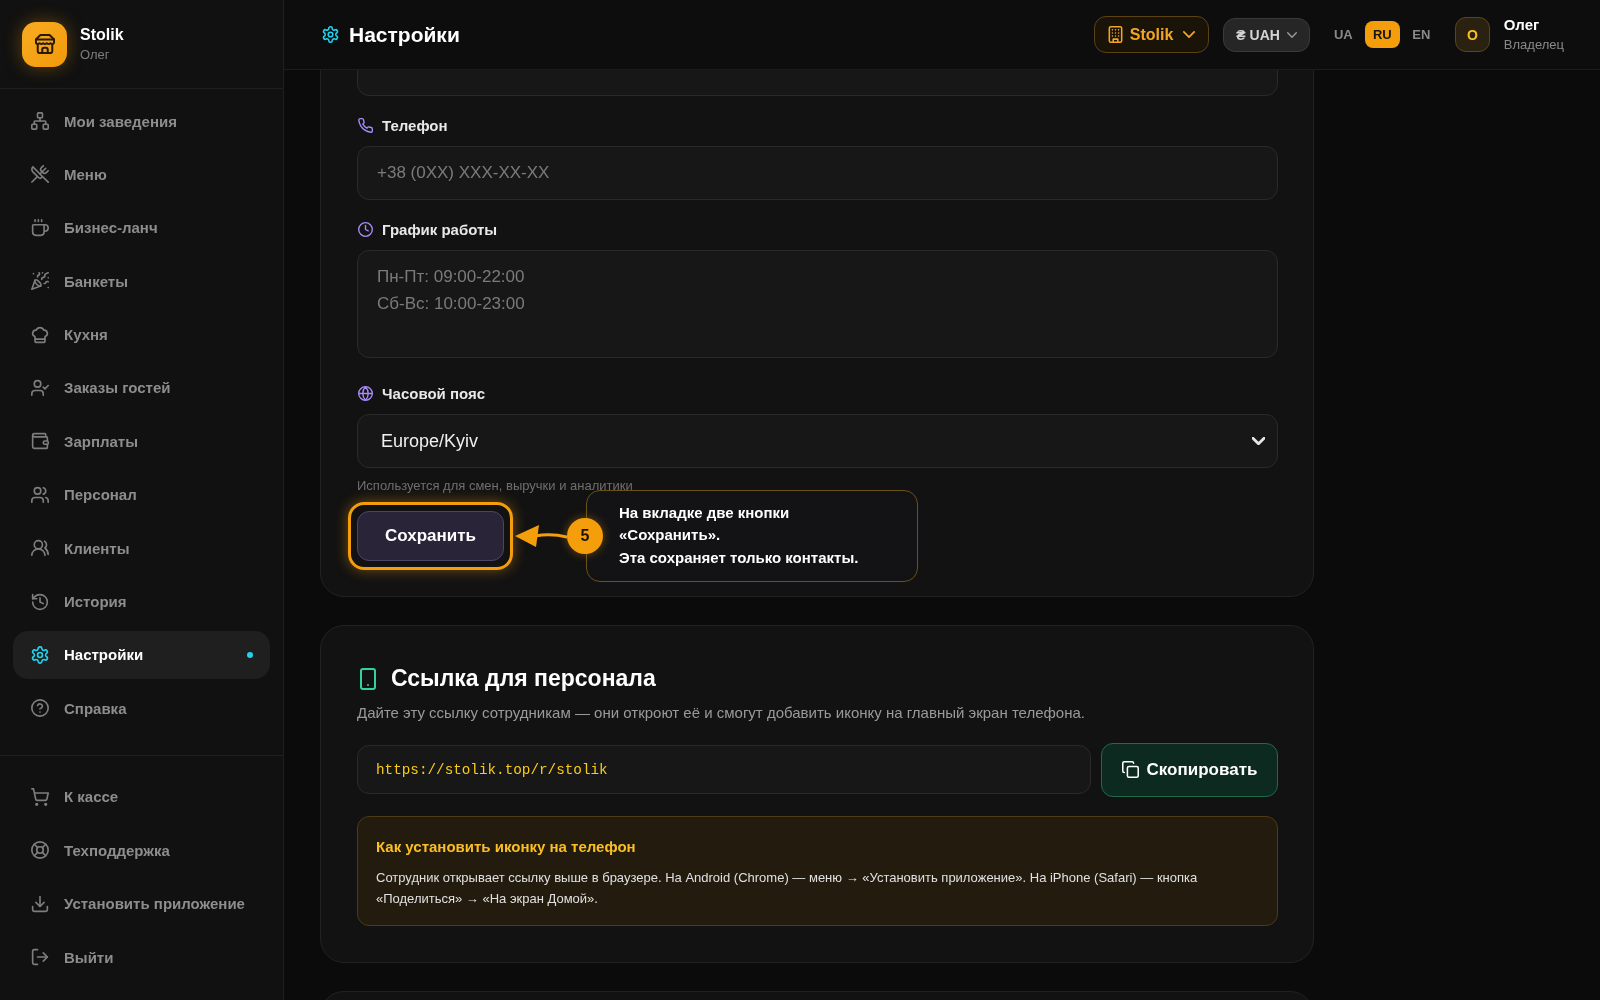 This screenshot has width=1600, height=1000. What do you see at coordinates (434, 393) in the screenshot?
I see `field-label: Часовой пояс` at bounding box center [434, 393].